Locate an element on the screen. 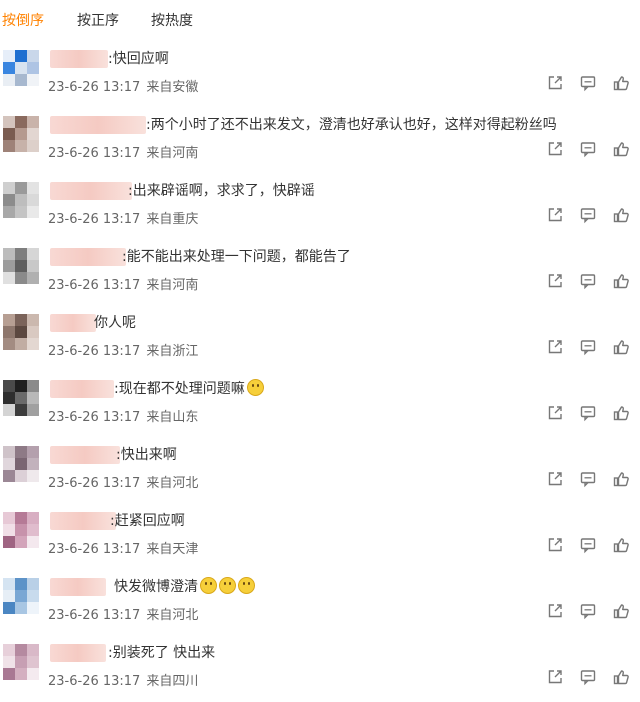 Image resolution: width=640 pixels, height=702 pixels. comment-text: :快出来啊 is located at coordinates (146, 454).